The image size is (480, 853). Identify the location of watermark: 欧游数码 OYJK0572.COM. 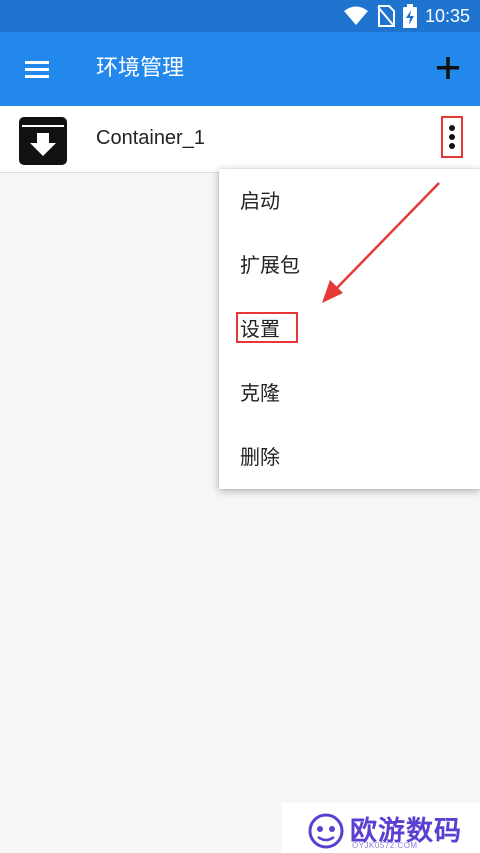
(381, 828).